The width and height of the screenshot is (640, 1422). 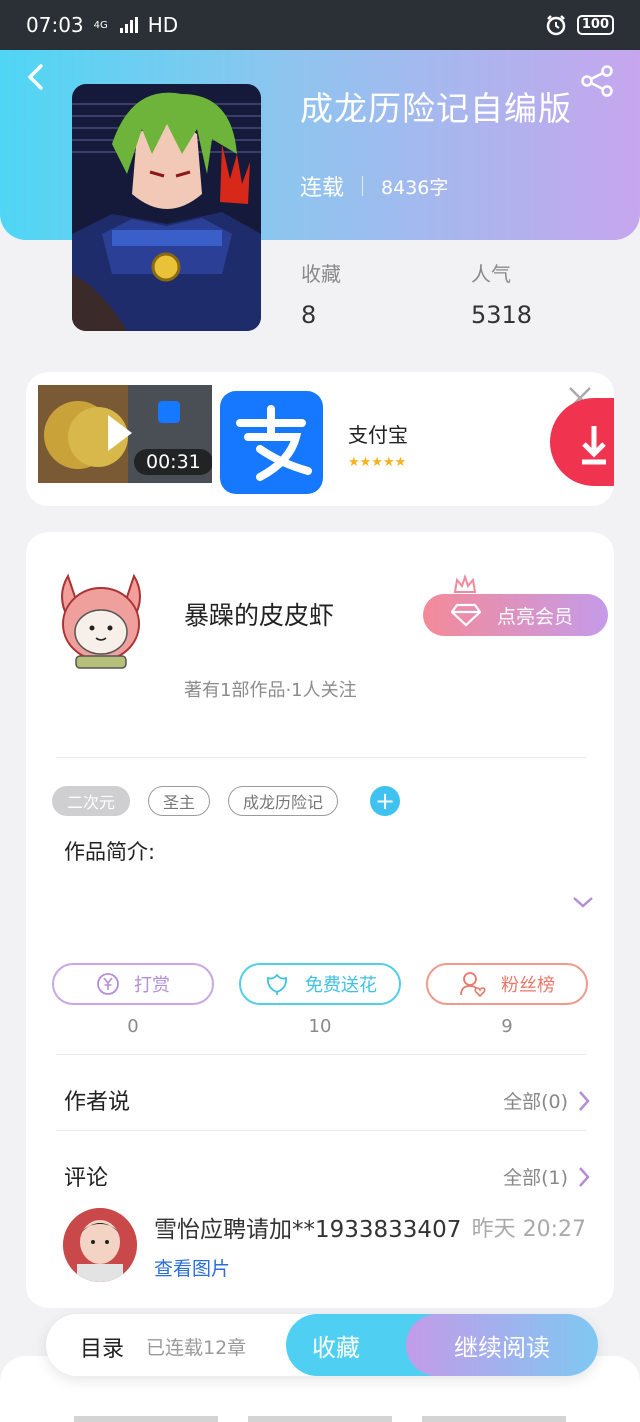 I want to click on stat-favorites: 收藏 8, so click(x=321, y=293).